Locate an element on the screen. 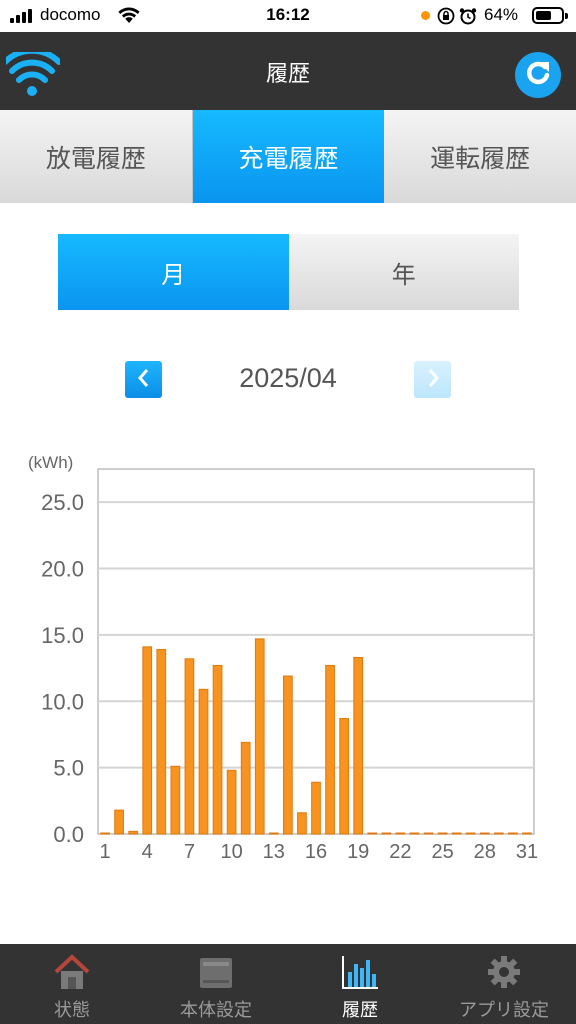 The height and width of the screenshot is (1024, 576). x-tick-label: 13 is located at coordinates (274, 852).